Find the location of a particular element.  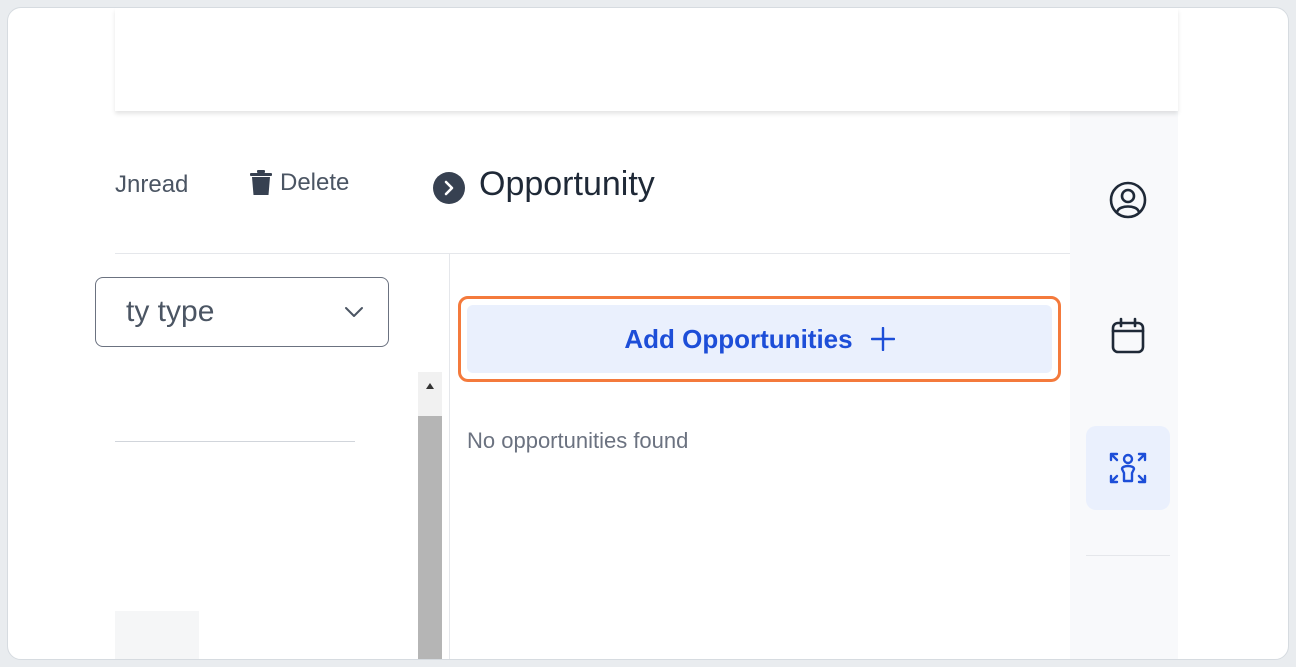

scroll-thumb is located at coordinates (430, 537).